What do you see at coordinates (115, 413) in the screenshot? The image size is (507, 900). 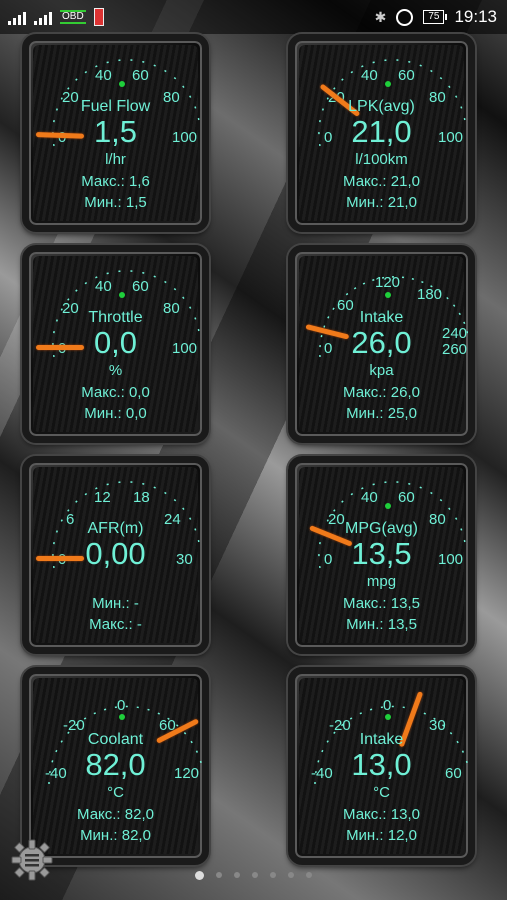 I see `gauge-stat-2: Мин.: 0,0` at bounding box center [115, 413].